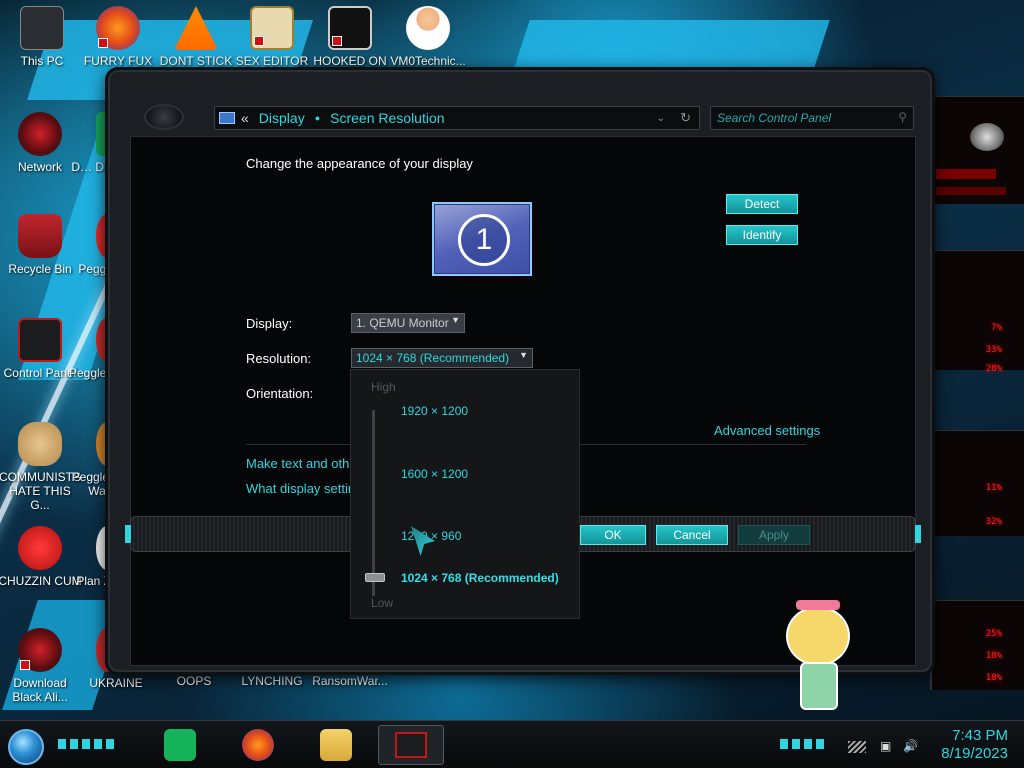  Describe the element at coordinates (428, 28) in the screenshot. I see `doctor-icon` at that location.